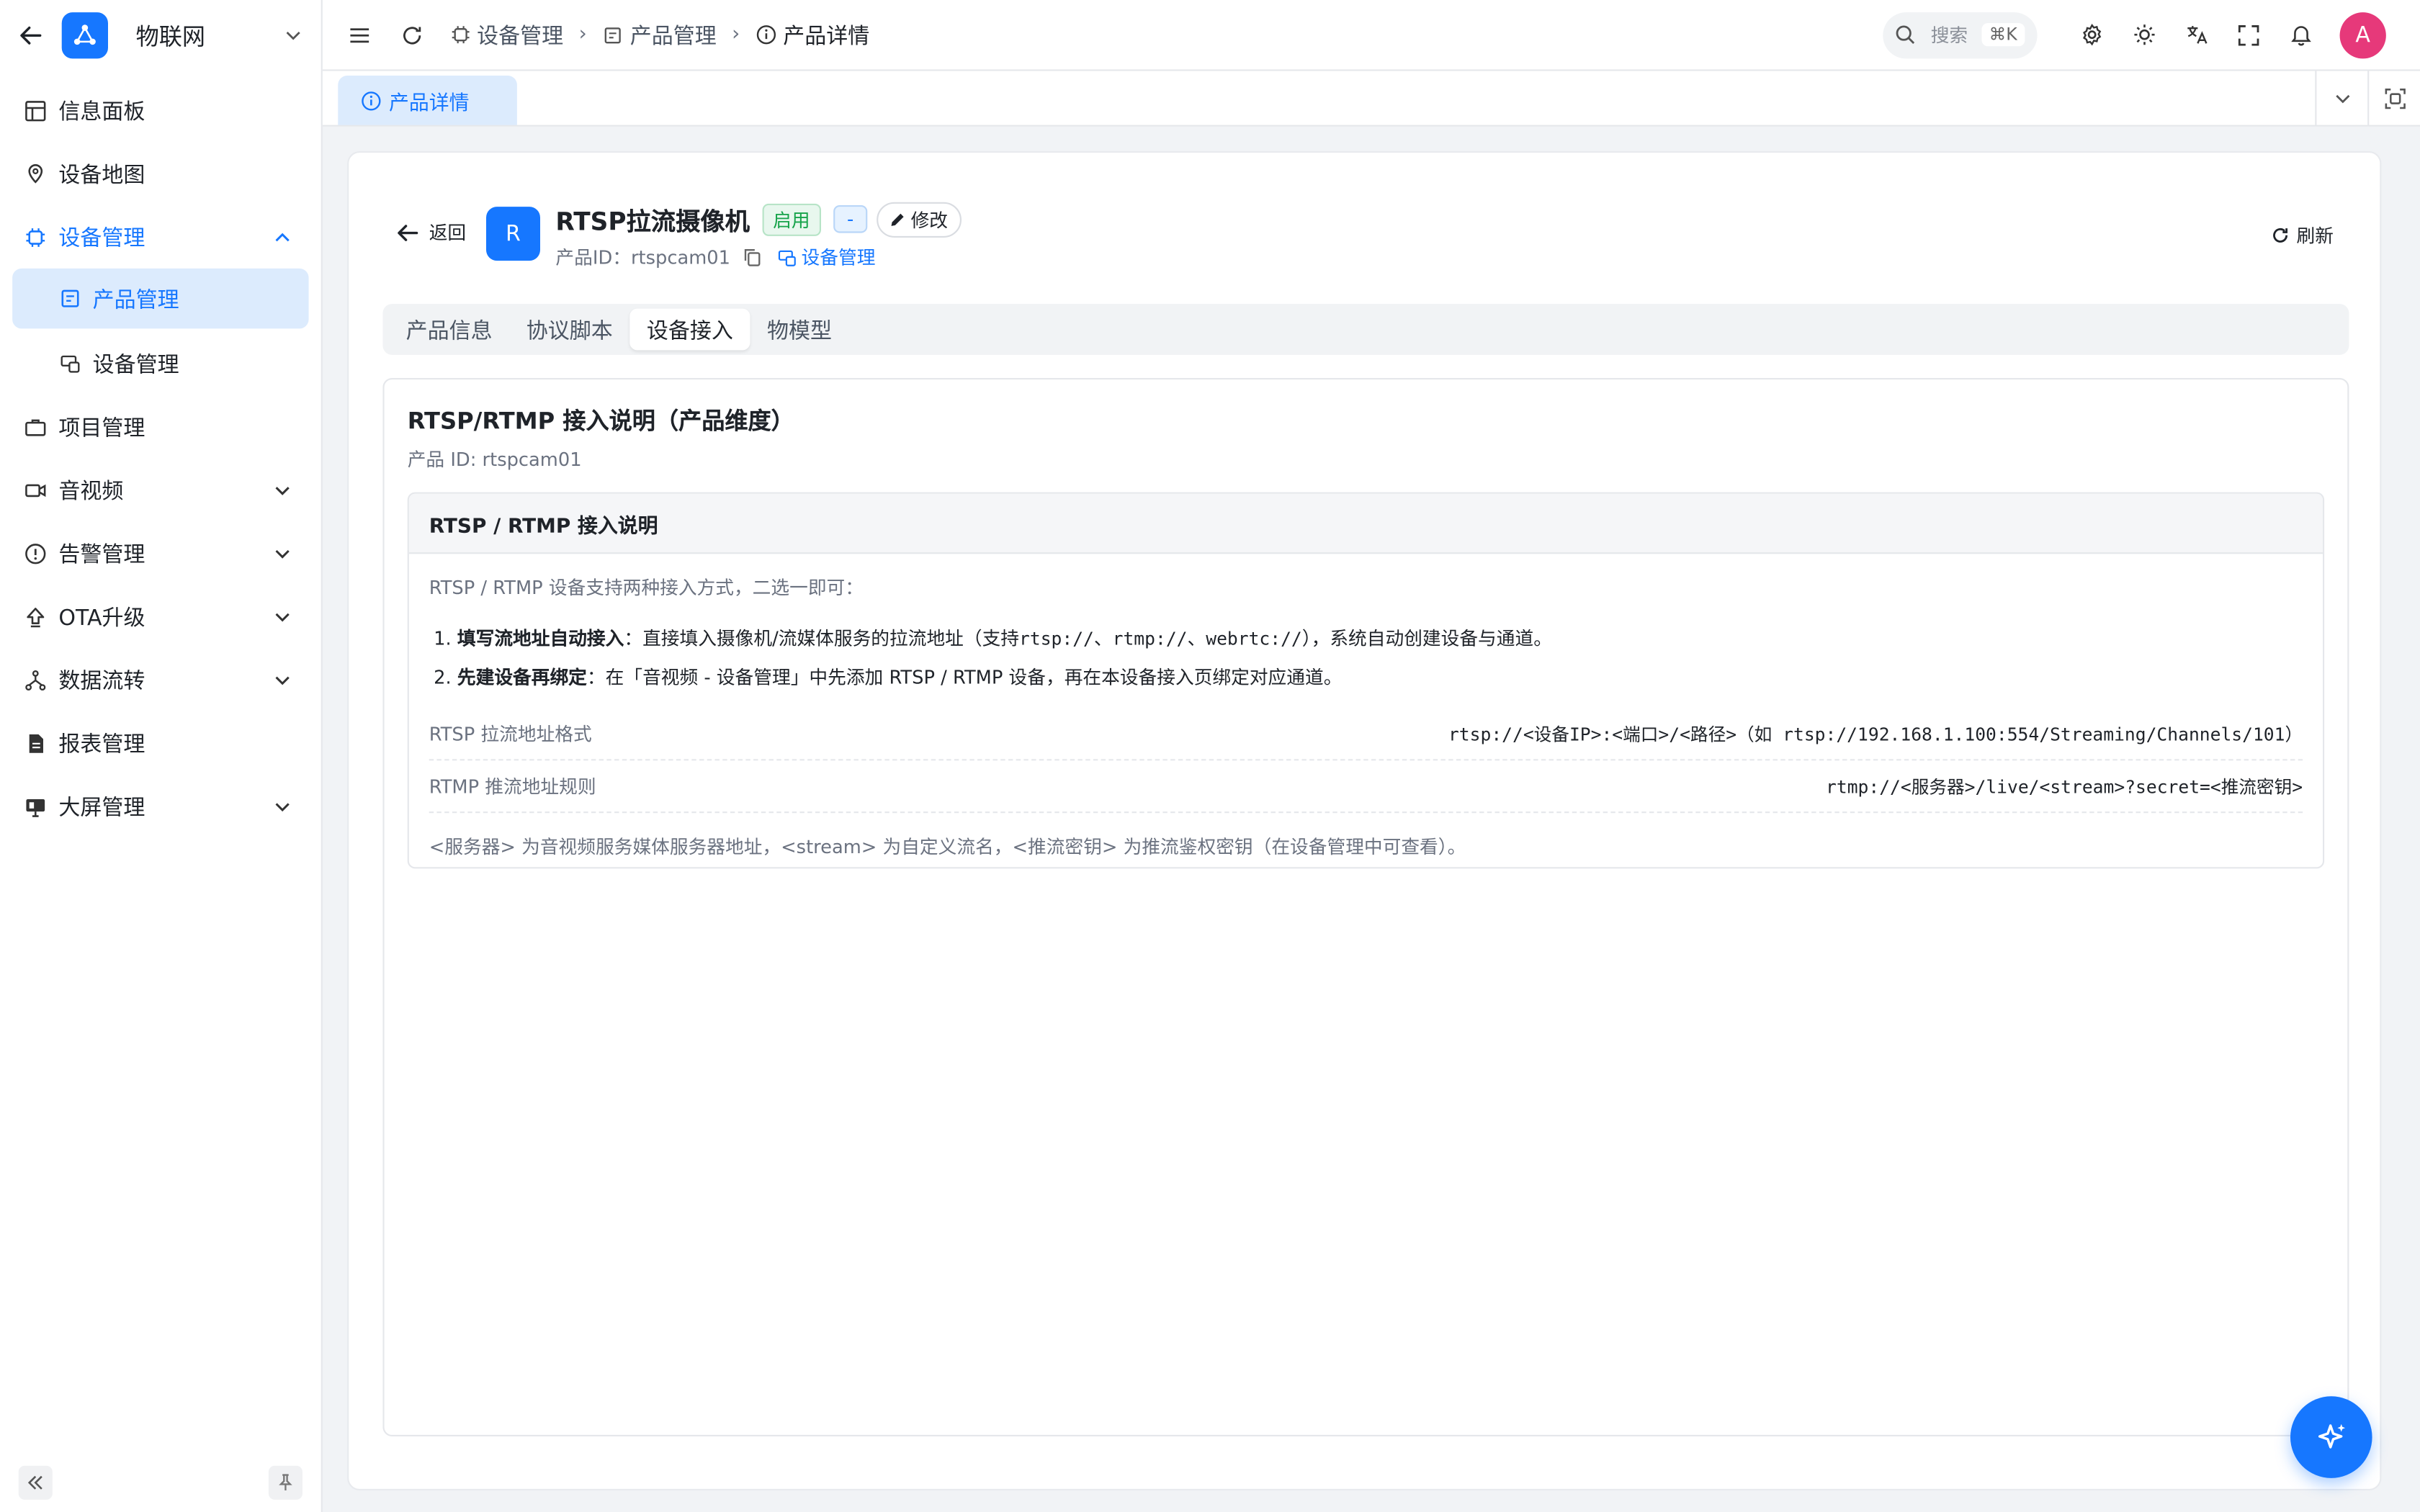  I want to click on sidebar-item-project-management: 项目管理, so click(160, 427).